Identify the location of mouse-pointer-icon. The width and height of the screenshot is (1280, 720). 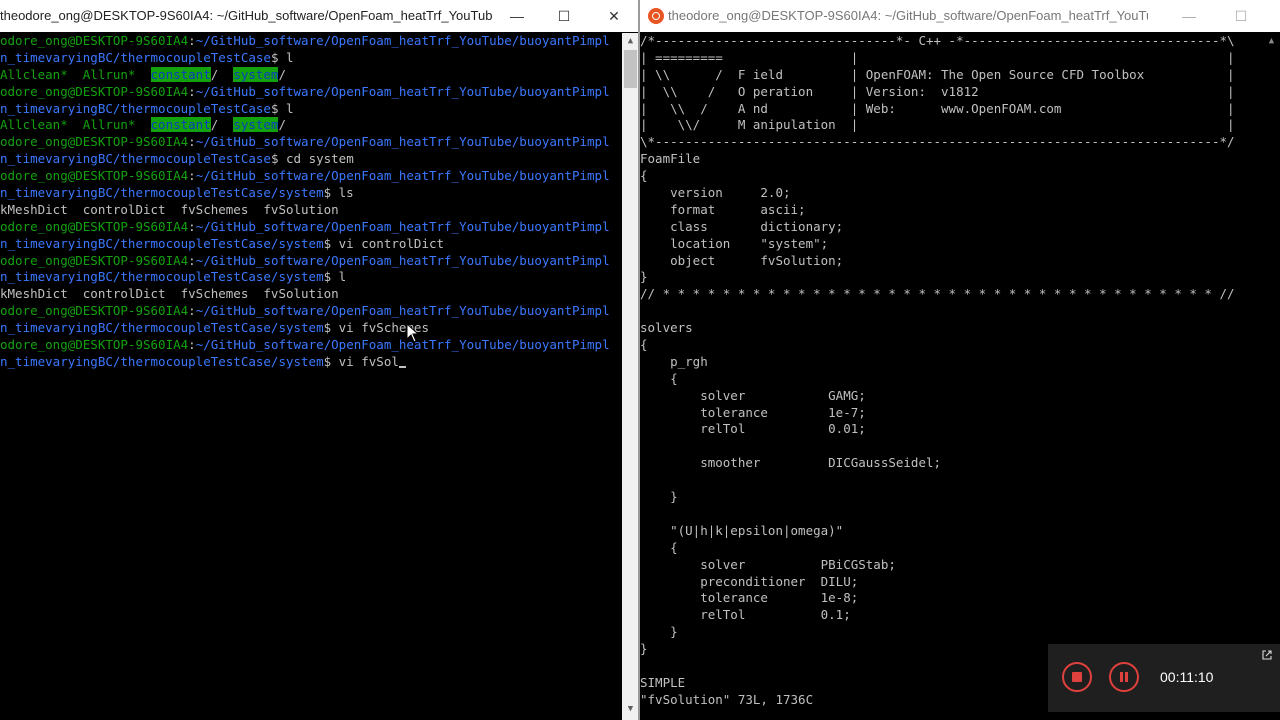
(413, 333).